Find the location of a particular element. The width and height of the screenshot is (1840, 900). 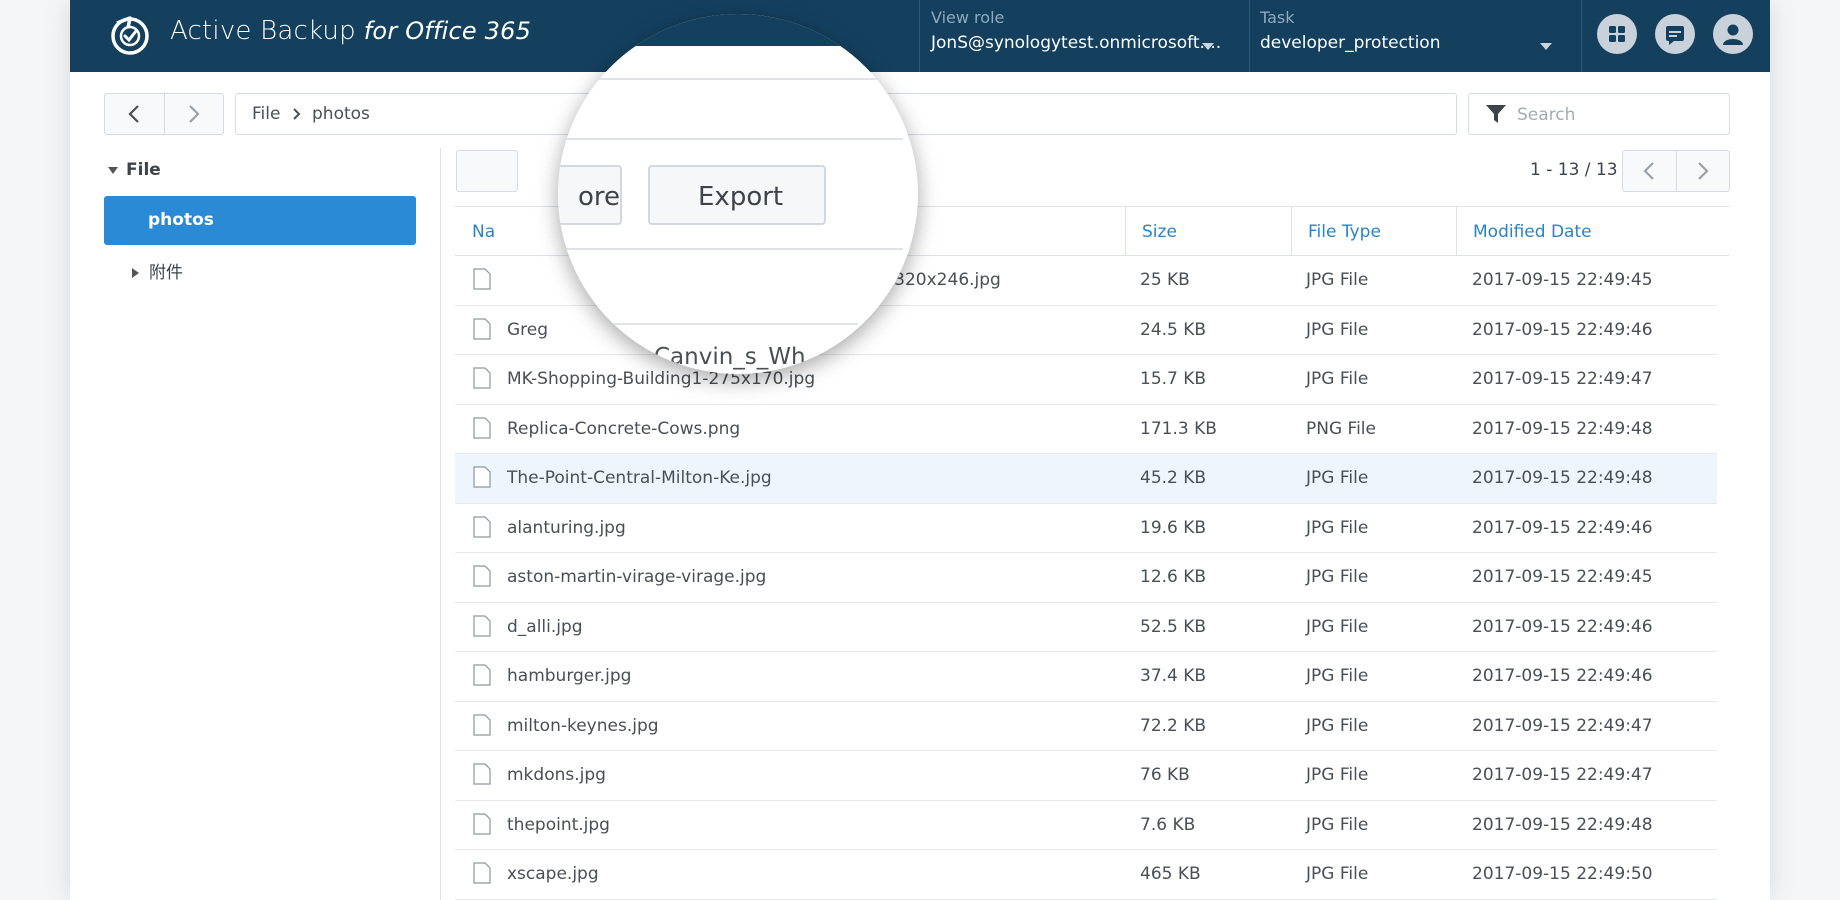

file-name: xscape.jpg is located at coordinates (553, 874).